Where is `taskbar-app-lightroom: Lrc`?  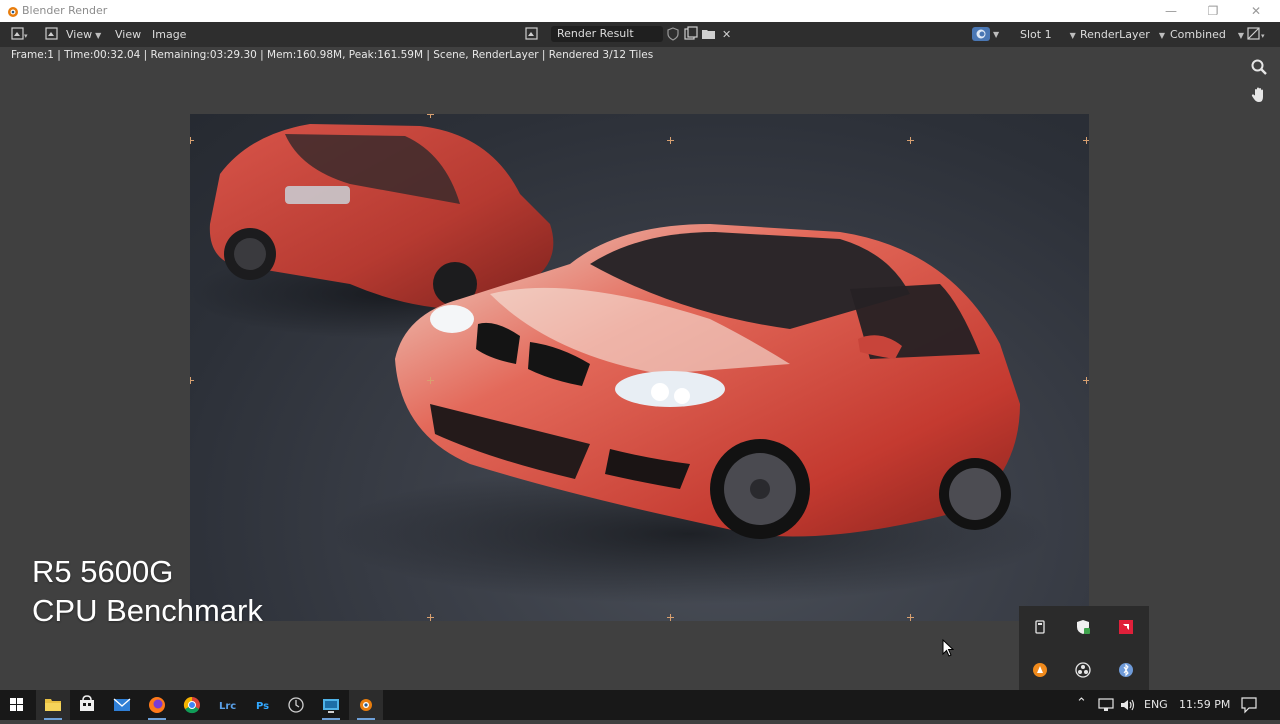 taskbar-app-lightroom: Lrc is located at coordinates (227, 705).